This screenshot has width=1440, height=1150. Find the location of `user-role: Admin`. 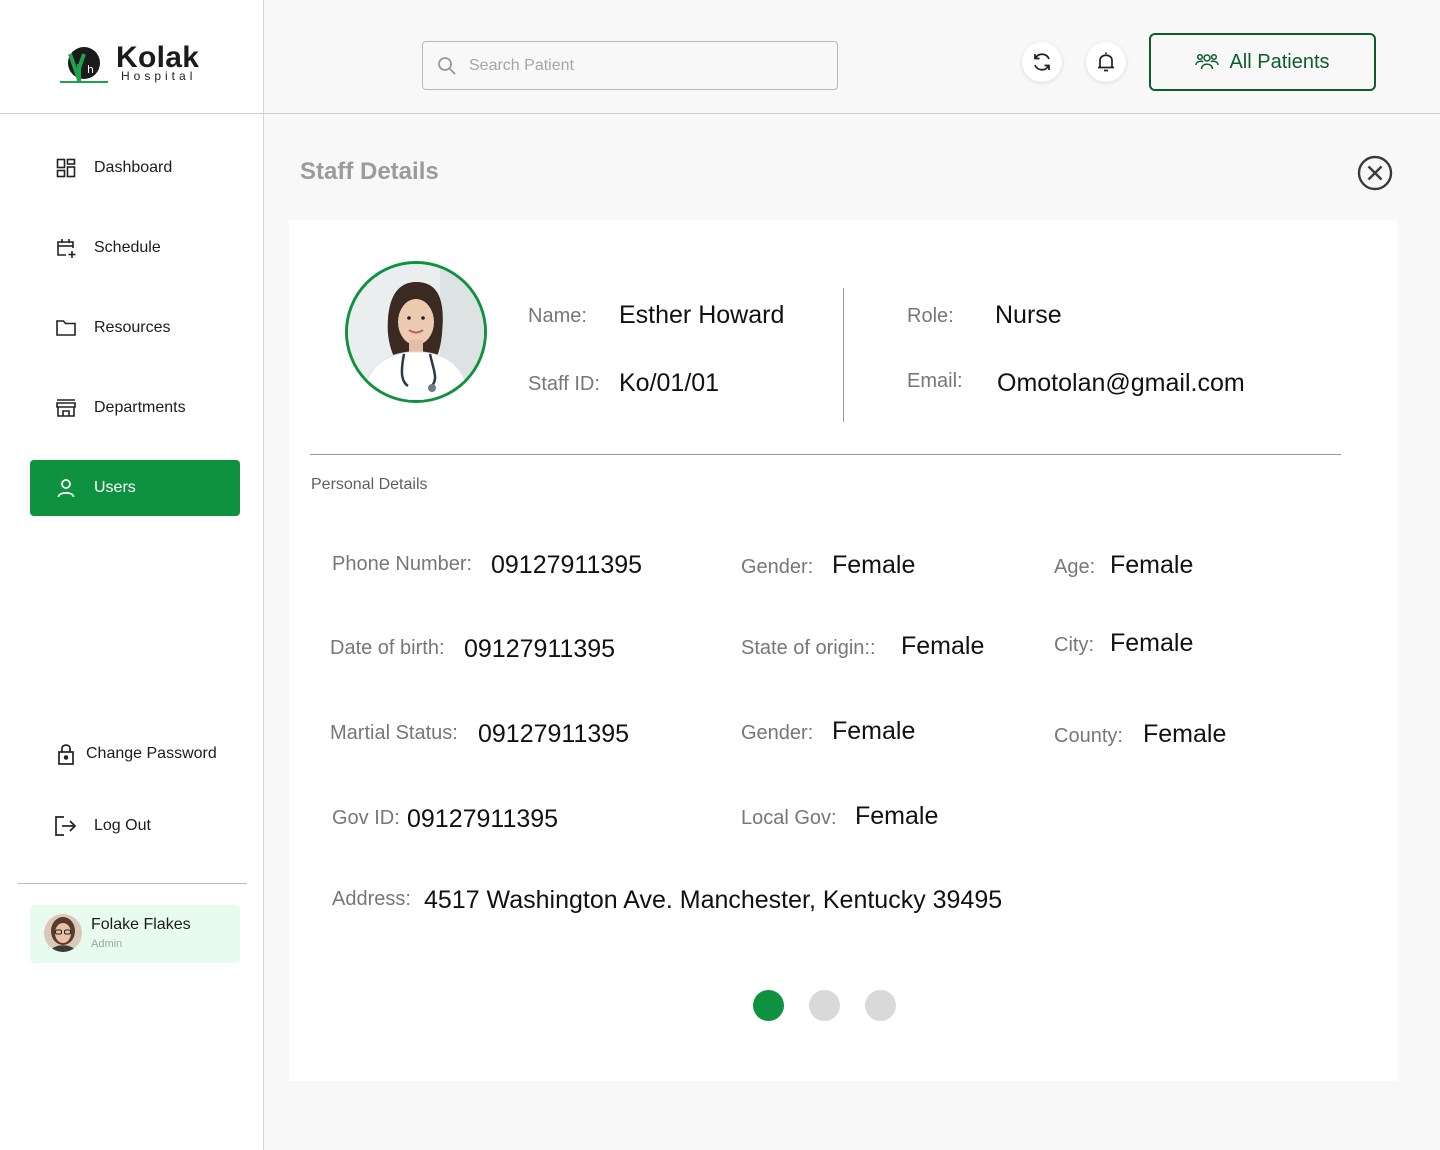

user-role: Admin is located at coordinates (107, 944).